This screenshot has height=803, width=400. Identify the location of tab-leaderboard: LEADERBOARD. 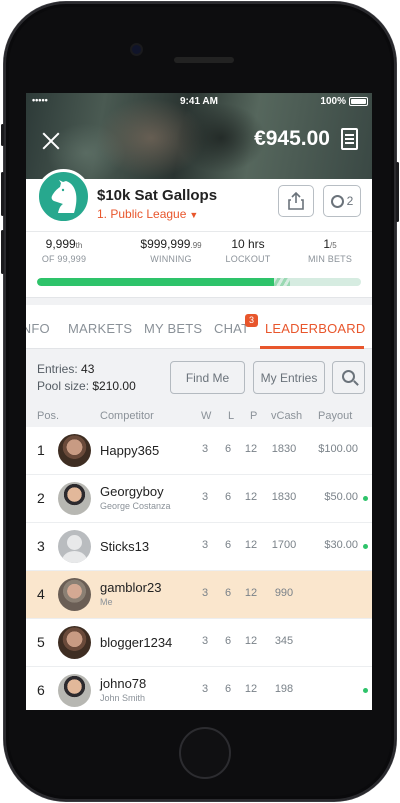
(315, 328).